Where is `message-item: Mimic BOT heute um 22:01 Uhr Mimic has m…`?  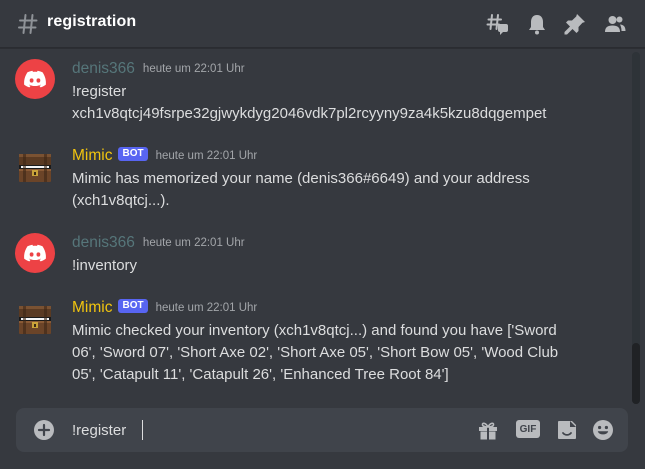
message-item: Mimic BOT heute um 22:01 Uhr Mimic has m… is located at coordinates (316, 181).